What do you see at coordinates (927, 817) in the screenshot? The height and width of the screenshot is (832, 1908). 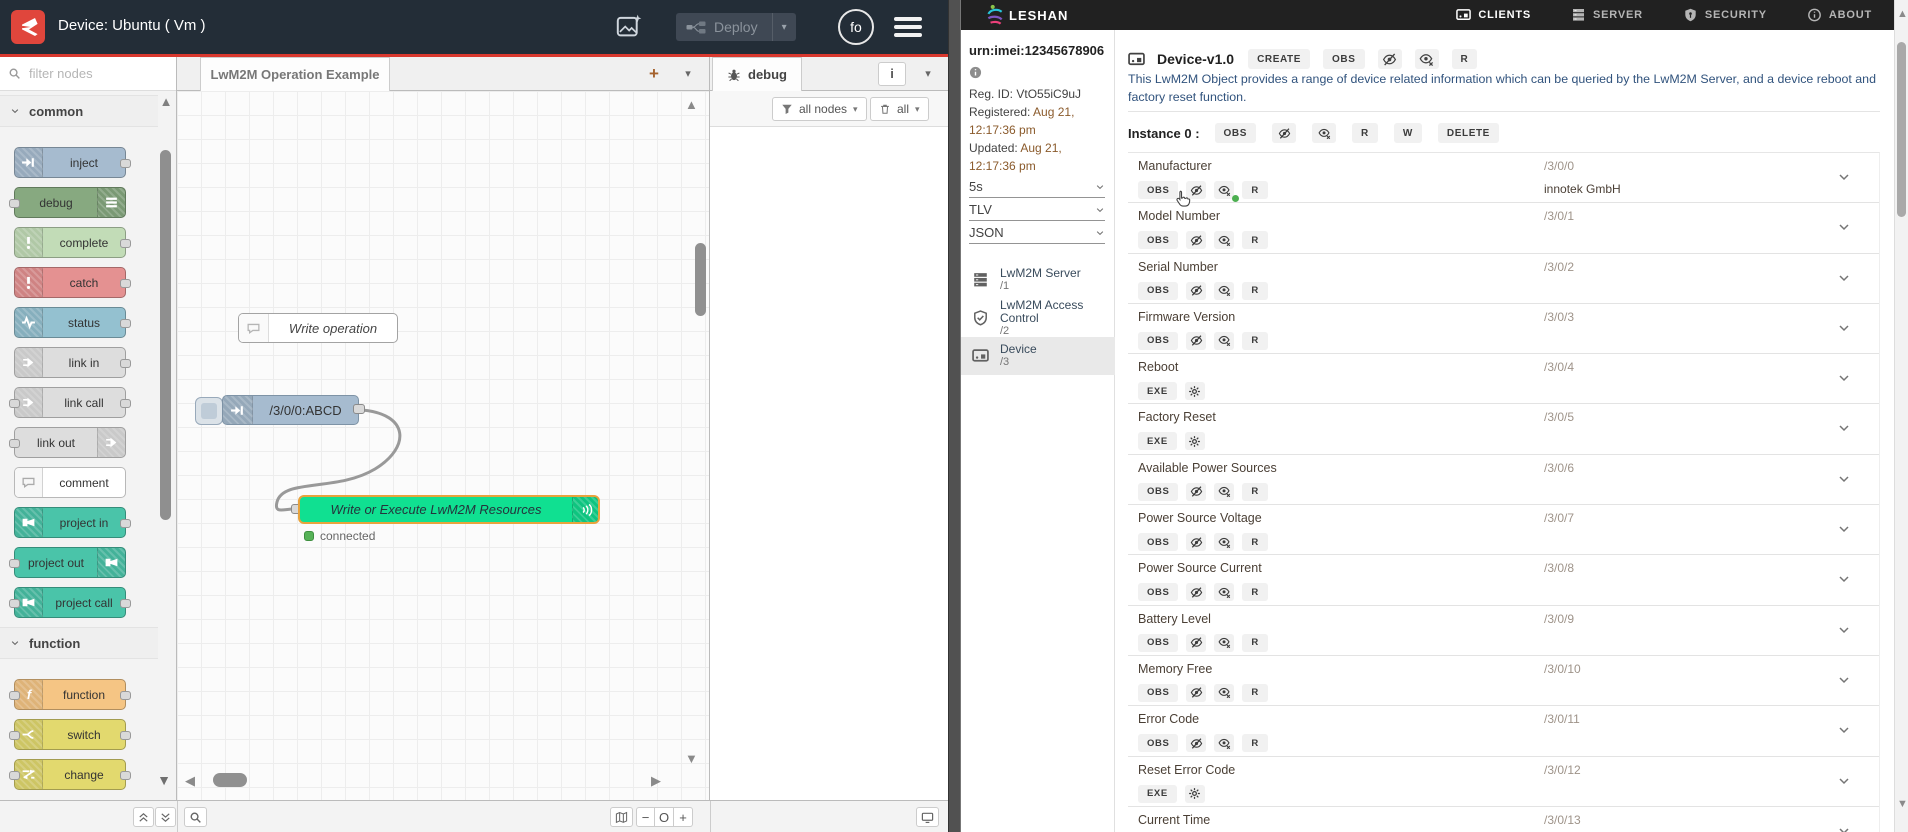 I see `debug-popout-button` at bounding box center [927, 817].